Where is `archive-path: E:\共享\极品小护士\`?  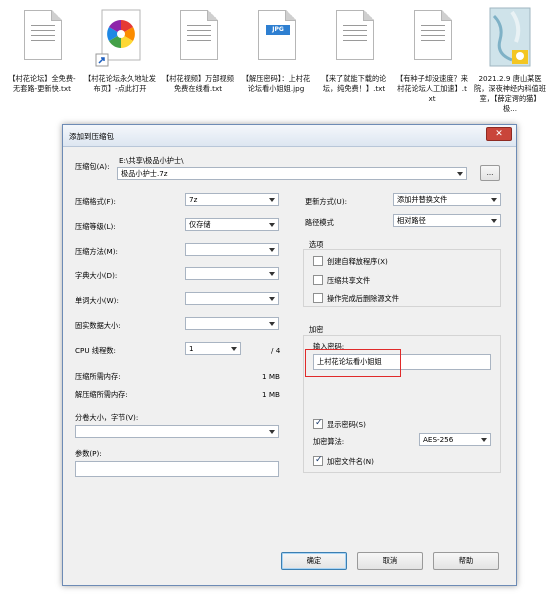 archive-path: E:\共享\极品小护士\ is located at coordinates (151, 160).